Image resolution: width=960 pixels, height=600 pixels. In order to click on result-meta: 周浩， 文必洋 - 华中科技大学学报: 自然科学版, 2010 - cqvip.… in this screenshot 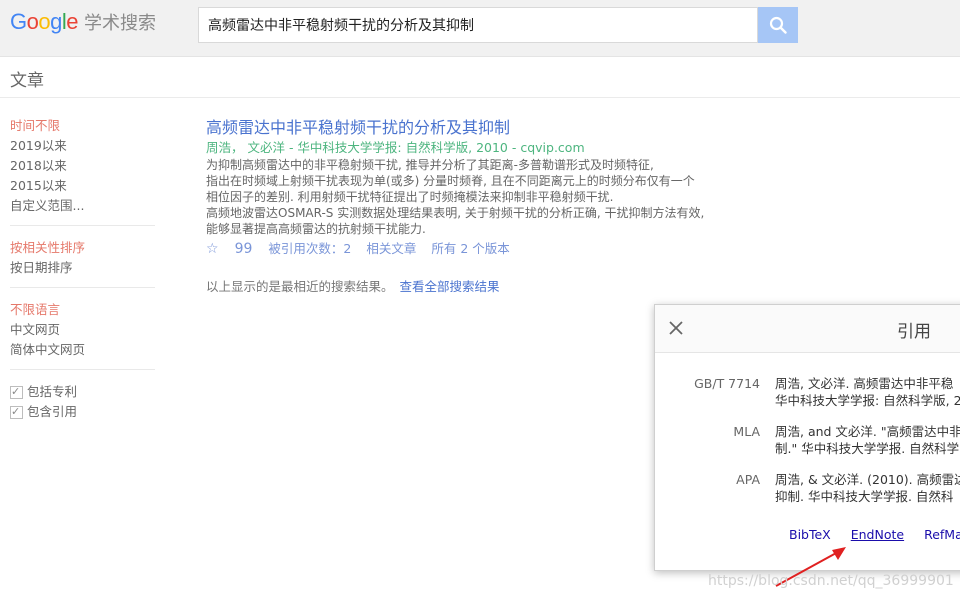, I will do `click(395, 147)`.